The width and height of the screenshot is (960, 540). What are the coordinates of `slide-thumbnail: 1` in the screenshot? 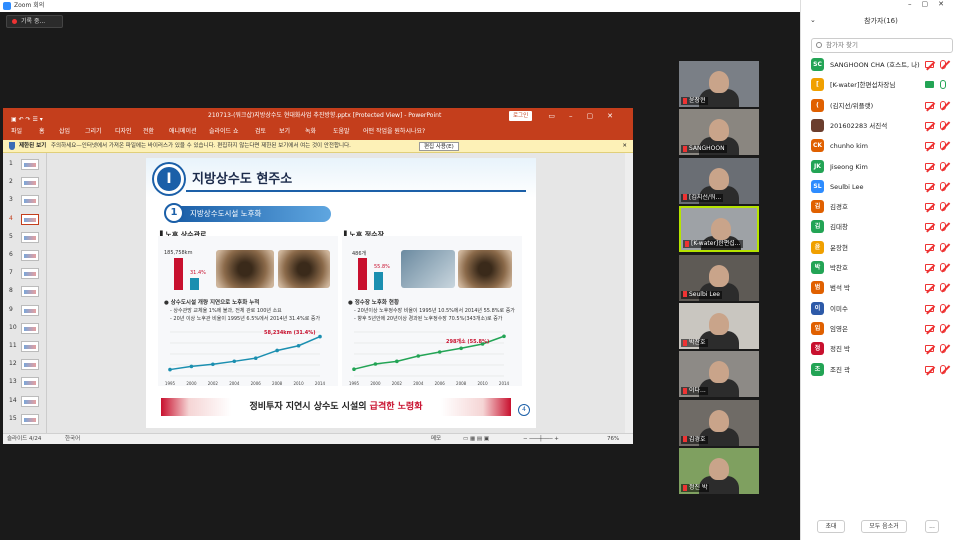 It's located at (26, 164).